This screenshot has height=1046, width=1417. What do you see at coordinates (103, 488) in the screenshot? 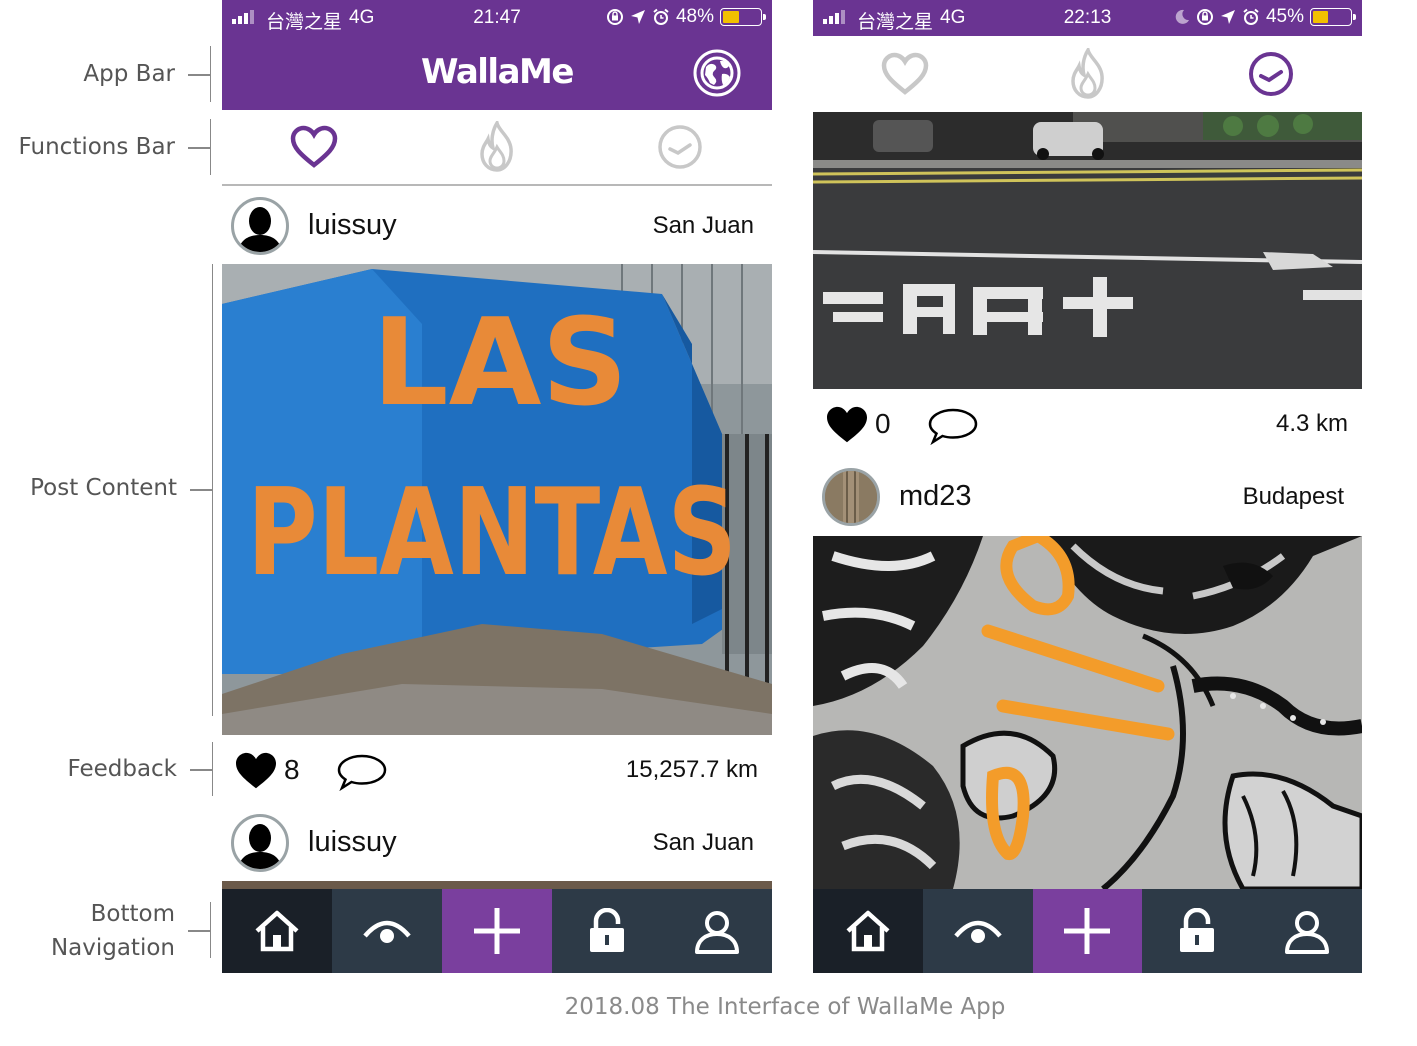
I see `annotation-post-content: Post Content` at bounding box center [103, 488].